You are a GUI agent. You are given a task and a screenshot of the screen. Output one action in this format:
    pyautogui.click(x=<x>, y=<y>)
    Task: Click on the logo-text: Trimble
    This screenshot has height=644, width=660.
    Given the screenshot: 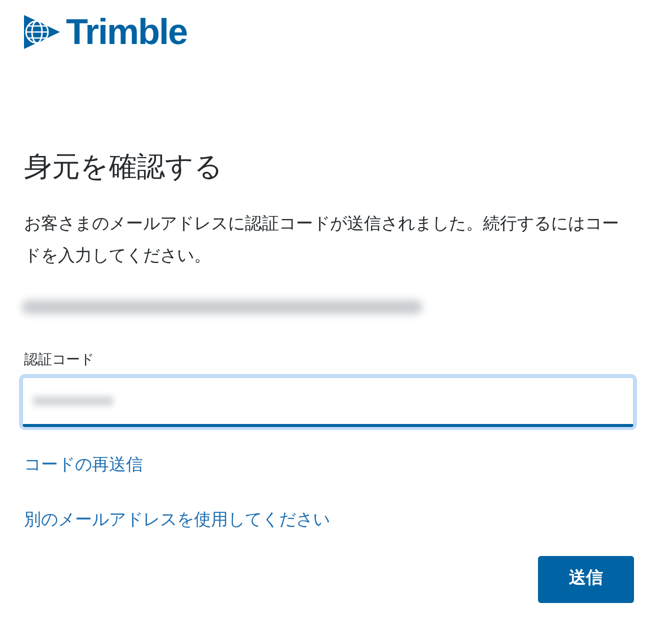 What is the action you would take?
    pyautogui.click(x=127, y=32)
    